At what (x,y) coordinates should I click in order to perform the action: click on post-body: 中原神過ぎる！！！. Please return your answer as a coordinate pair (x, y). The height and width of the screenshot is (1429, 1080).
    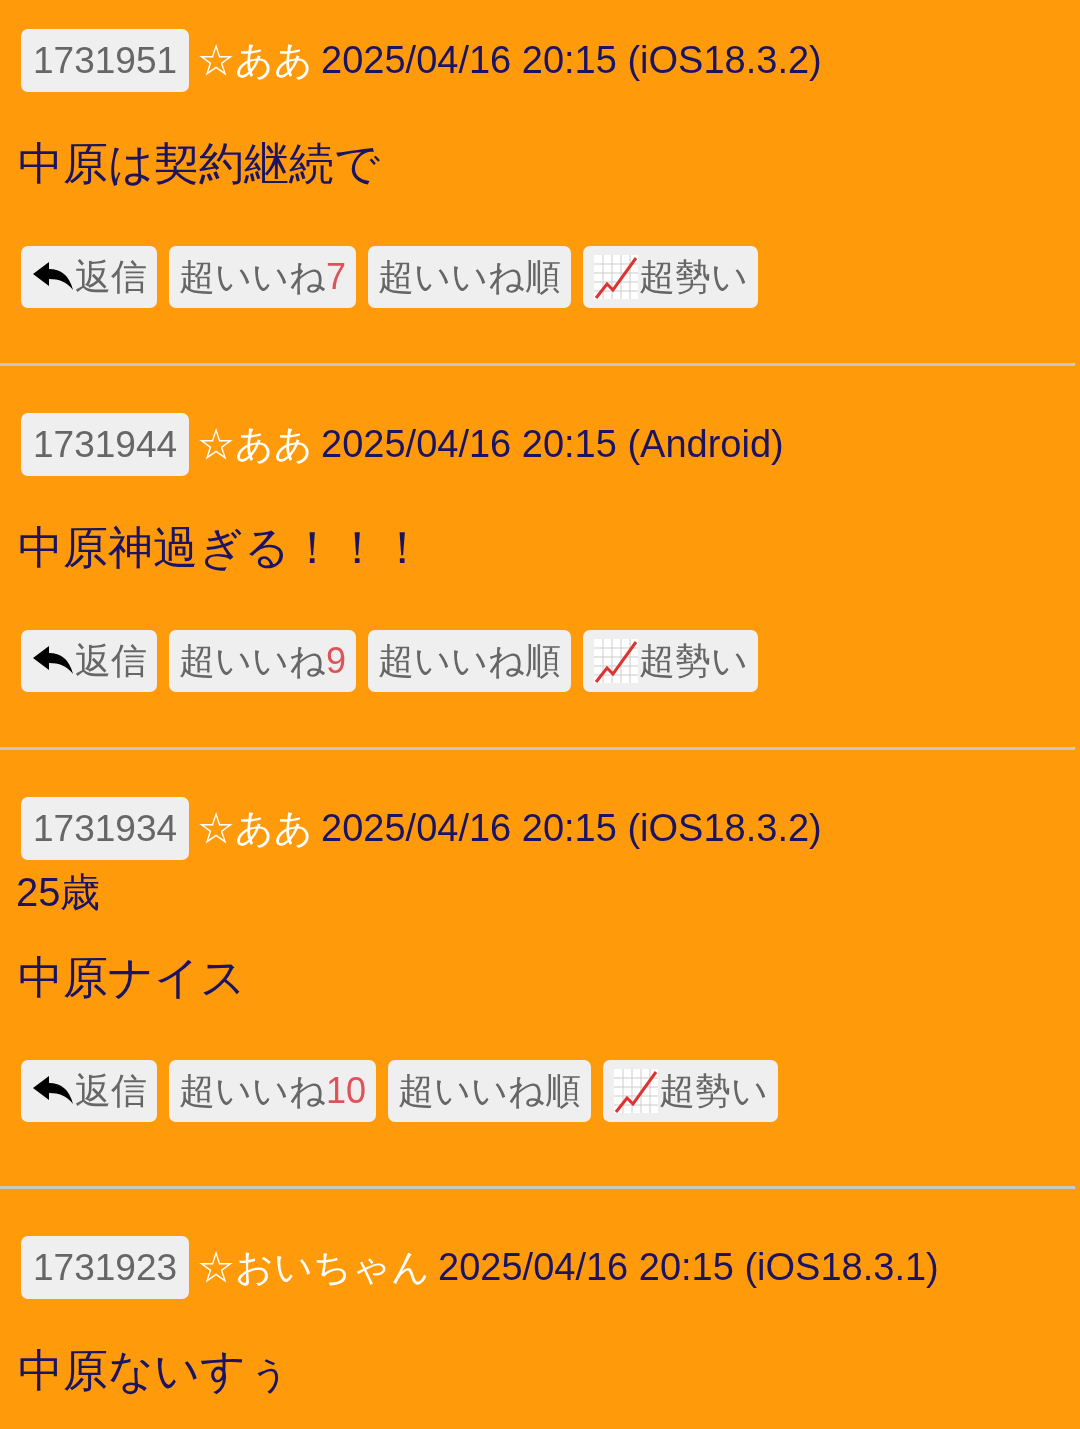
    Looking at the image, I should click on (221, 548).